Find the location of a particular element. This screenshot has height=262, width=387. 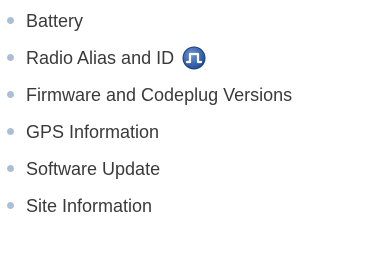

list-item-site-information: Site Information is located at coordinates (149, 205).